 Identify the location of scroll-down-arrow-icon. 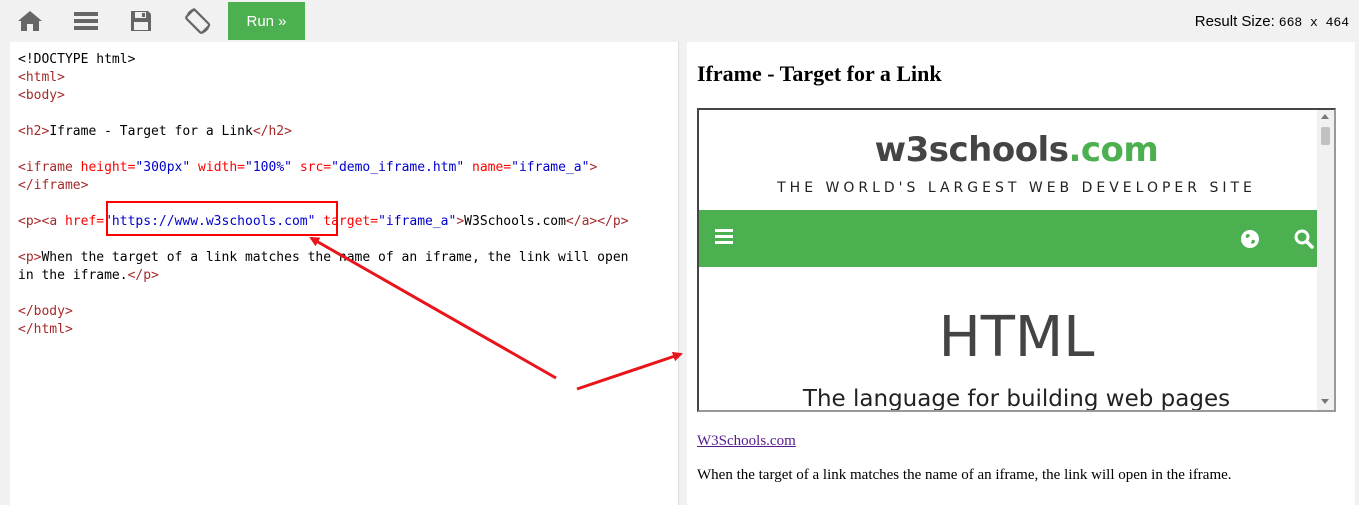
(1325, 401).